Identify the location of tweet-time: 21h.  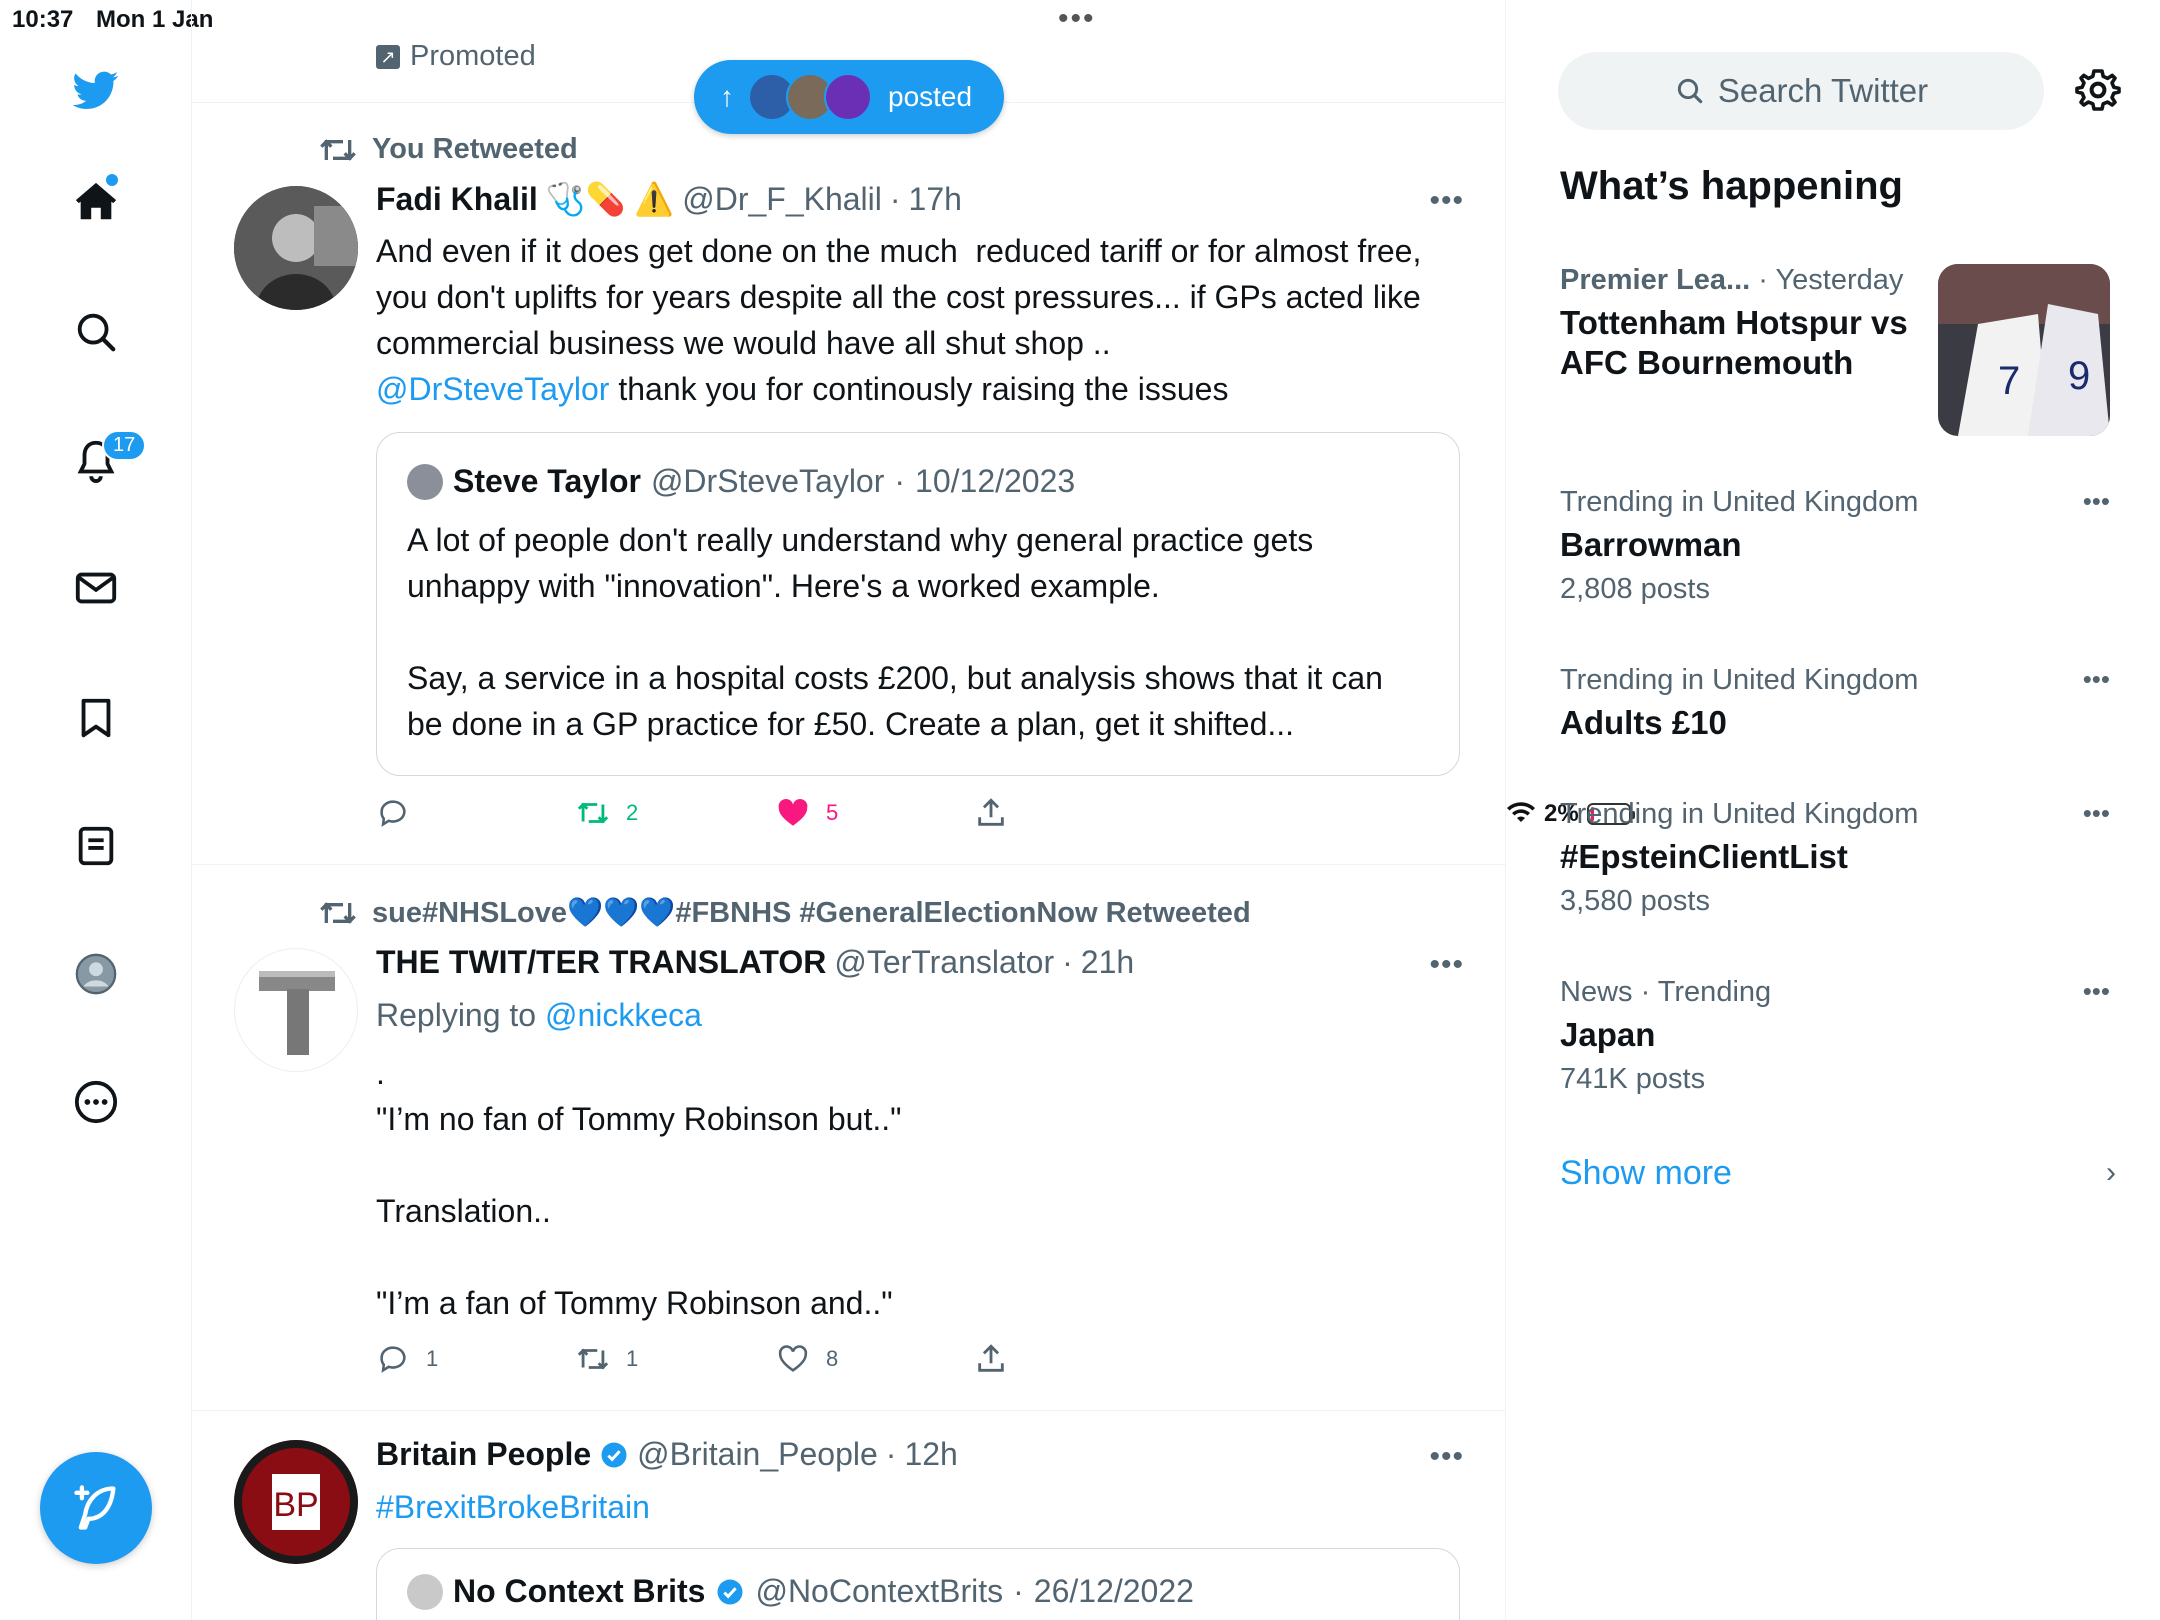
(1107, 962).